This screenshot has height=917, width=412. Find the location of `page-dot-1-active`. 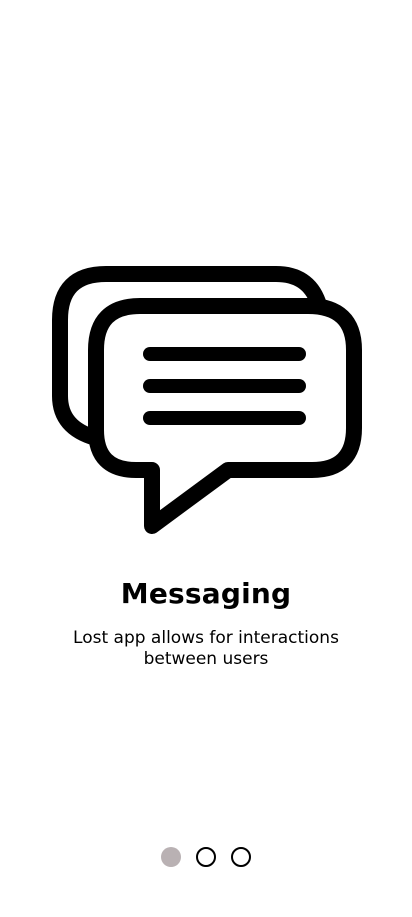

page-dot-1-active is located at coordinates (171, 857).